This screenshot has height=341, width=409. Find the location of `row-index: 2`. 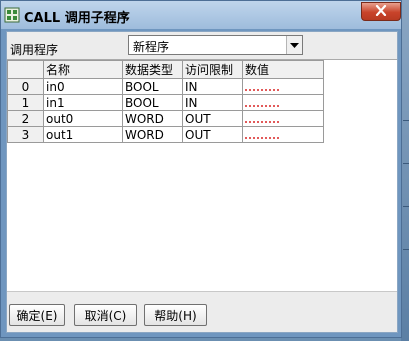

row-index: 2 is located at coordinates (25, 118).